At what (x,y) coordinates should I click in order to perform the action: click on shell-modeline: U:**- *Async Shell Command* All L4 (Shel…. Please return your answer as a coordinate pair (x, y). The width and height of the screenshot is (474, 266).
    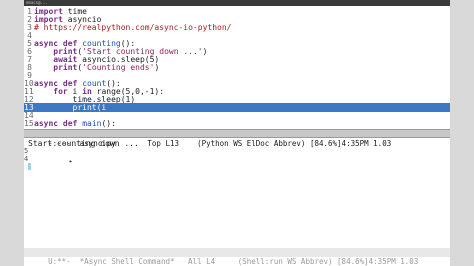
    Looking at the image, I should click on (237, 257).